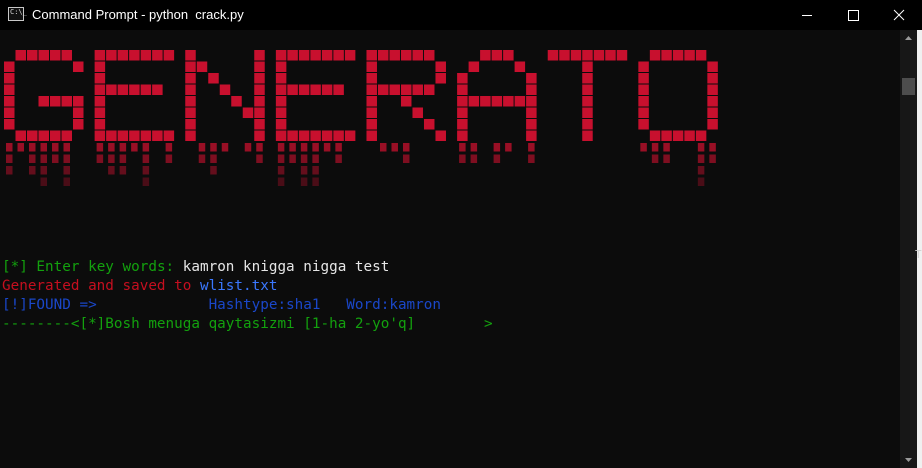 This screenshot has height=468, width=922. I want to click on scroll-up-icon, so click(908, 38).